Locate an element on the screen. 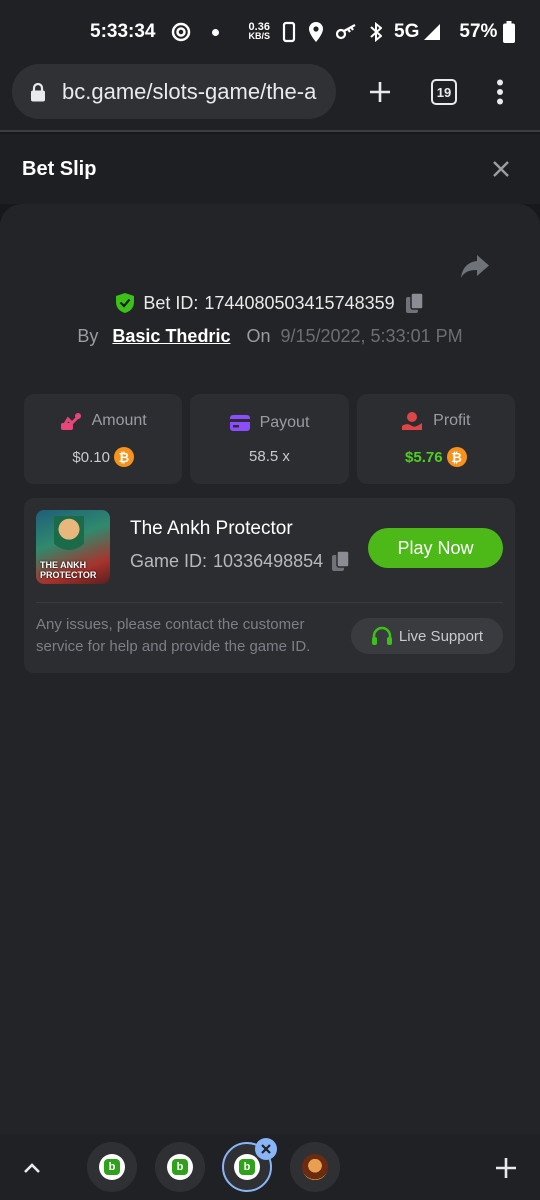 The image size is (540, 1200). bet-date: 9/15/2022, 5:33:01 PM is located at coordinates (371, 336).